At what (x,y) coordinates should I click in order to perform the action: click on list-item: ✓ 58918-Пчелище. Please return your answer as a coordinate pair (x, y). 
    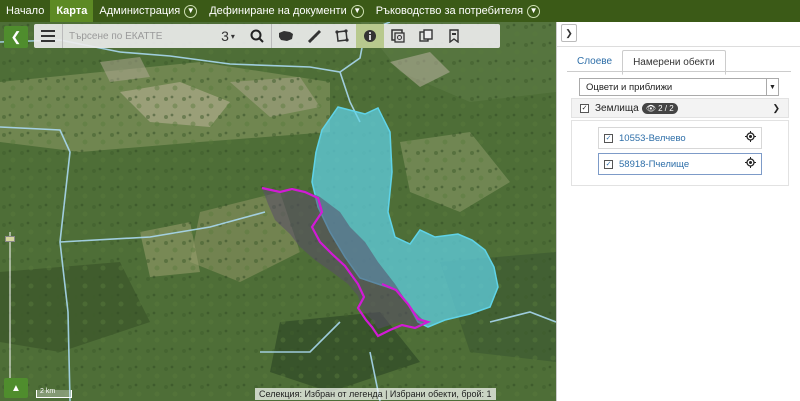
    Looking at the image, I should click on (680, 164).